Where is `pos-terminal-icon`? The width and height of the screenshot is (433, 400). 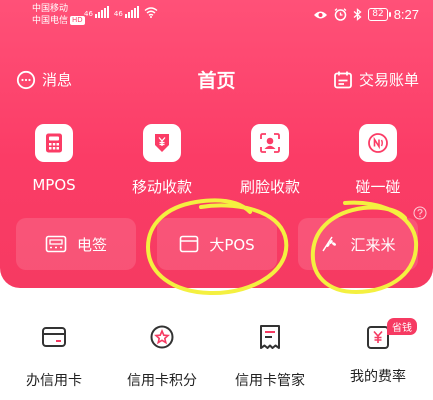 pos-terminal-icon is located at coordinates (56, 244).